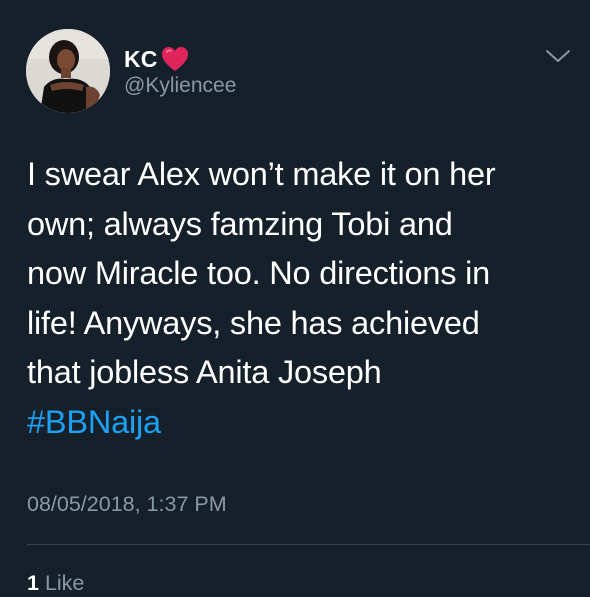 Image resolution: width=590 pixels, height=597 pixels. I want to click on red-heart-icon, so click(175, 59).